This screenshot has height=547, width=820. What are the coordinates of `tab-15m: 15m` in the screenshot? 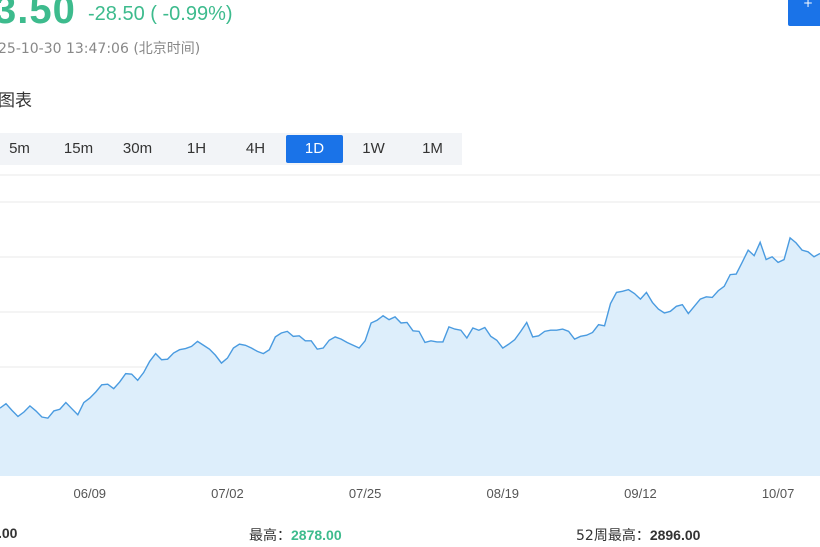 It's located at (78, 149).